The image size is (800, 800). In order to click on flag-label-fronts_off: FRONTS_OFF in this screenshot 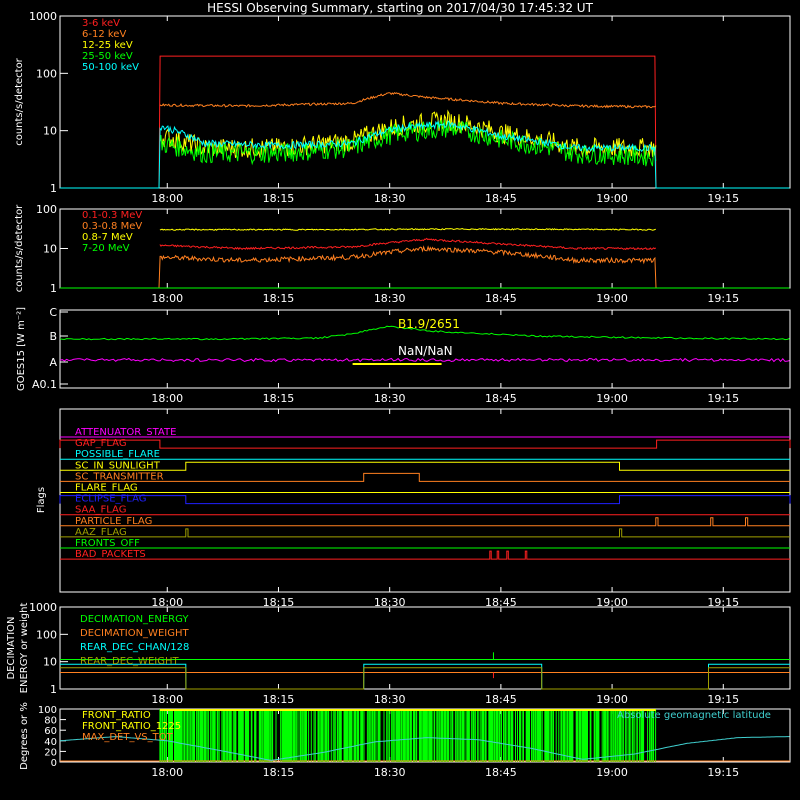, I will do `click(107, 543)`.